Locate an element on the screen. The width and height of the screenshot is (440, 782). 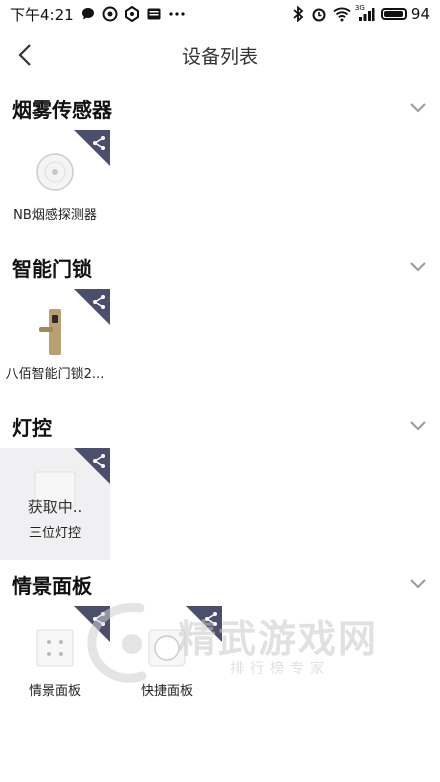
loading-status: 获取中.. is located at coordinates (55, 507).